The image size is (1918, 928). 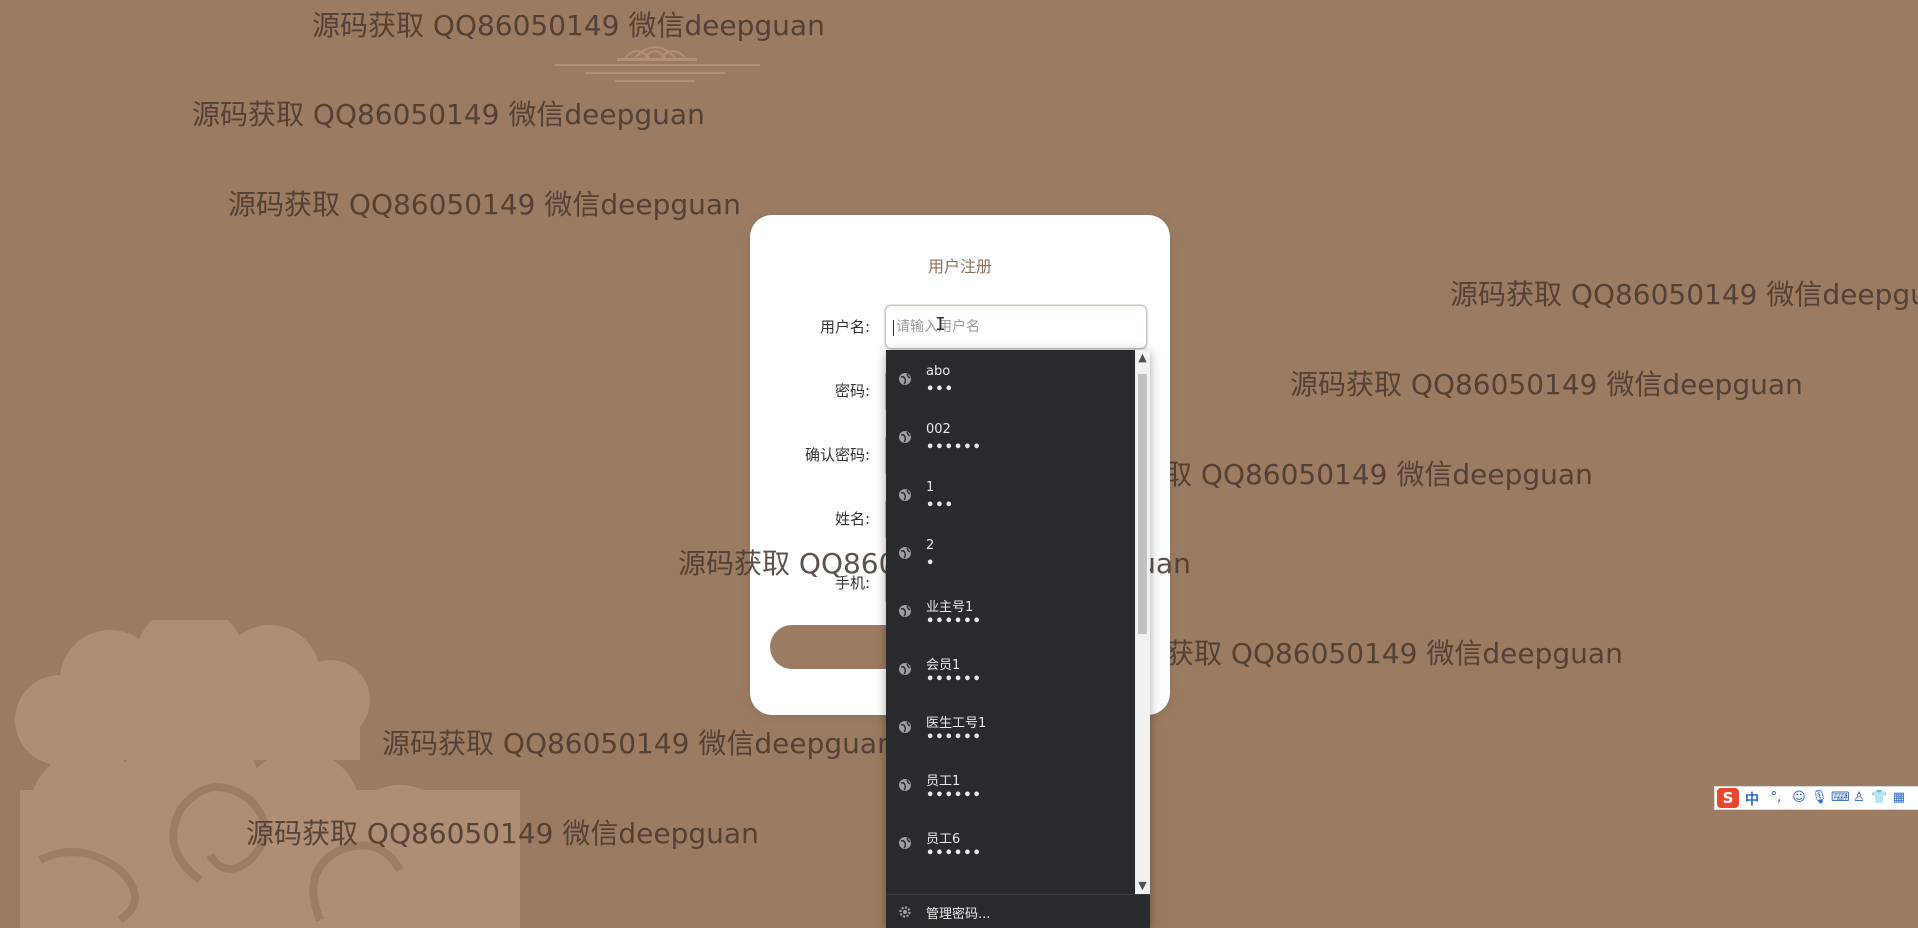 I want to click on autofill-scrollbar: ▲ ▼, so click(x=1142, y=622).